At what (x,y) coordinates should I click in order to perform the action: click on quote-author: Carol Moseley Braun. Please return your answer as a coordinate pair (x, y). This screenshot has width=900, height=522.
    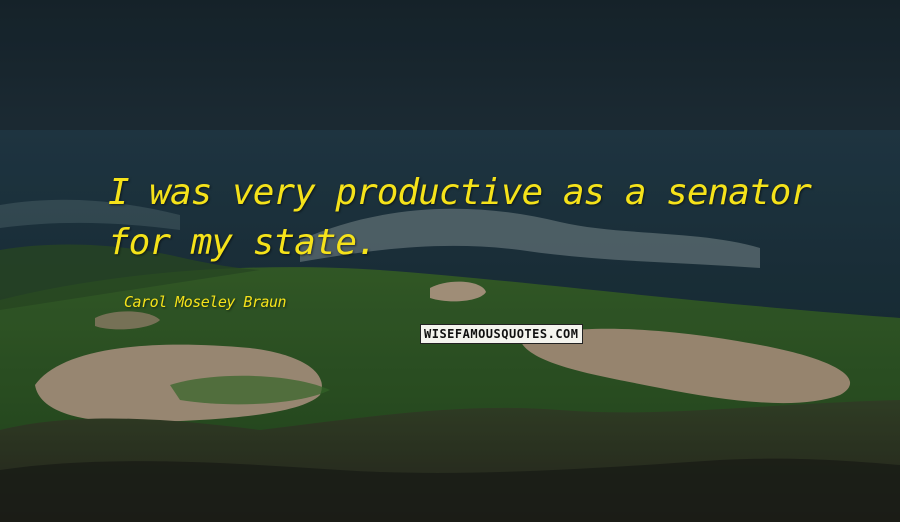
    Looking at the image, I should click on (205, 302).